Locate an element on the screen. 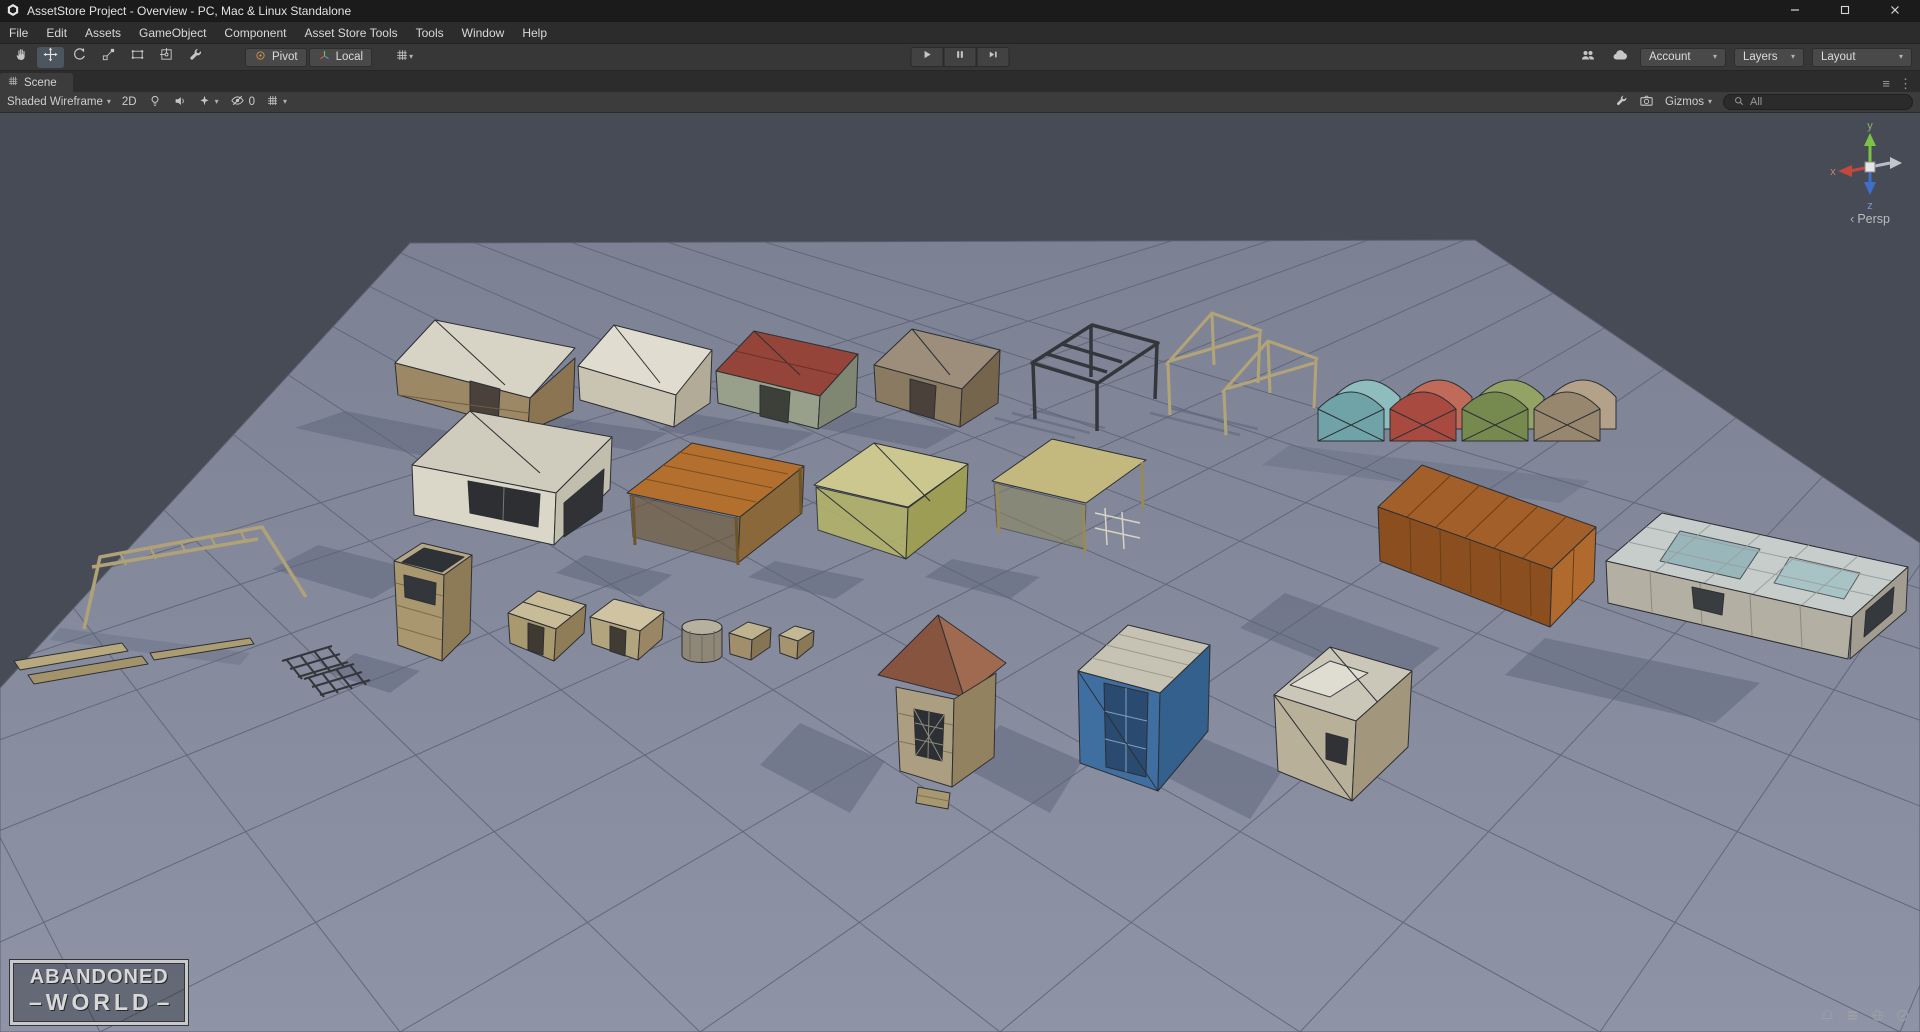  scene-grid-icon is located at coordinates (13, 82).